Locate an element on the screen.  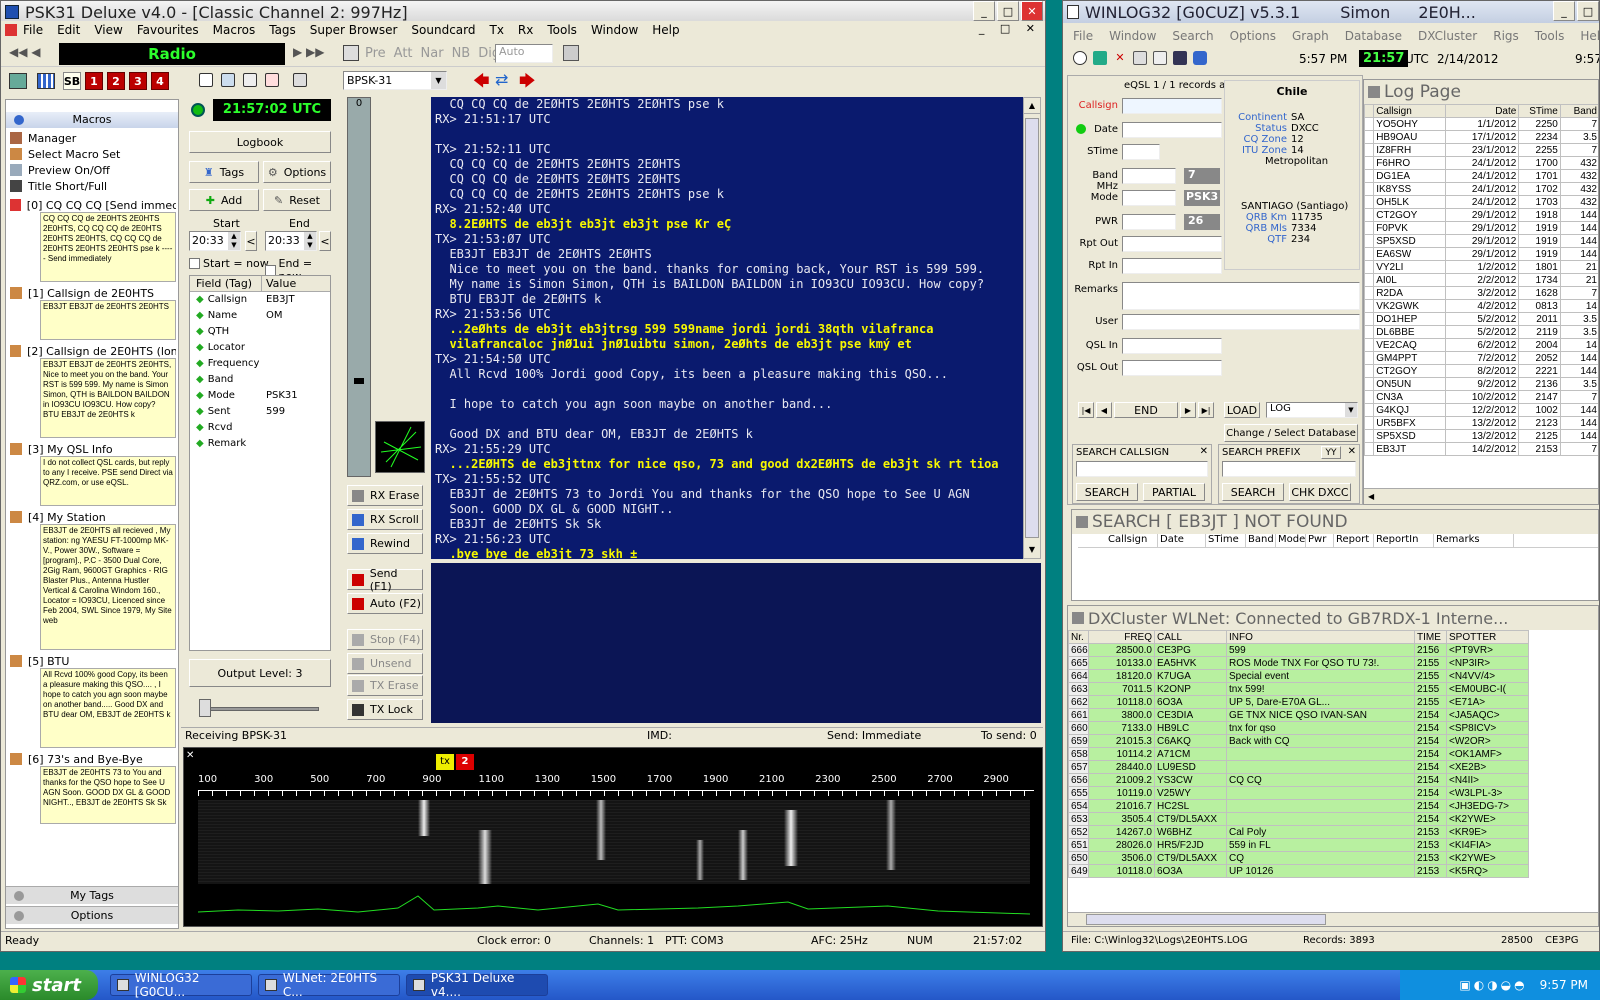
log-col-header: Band is located at coordinates (1578, 111).